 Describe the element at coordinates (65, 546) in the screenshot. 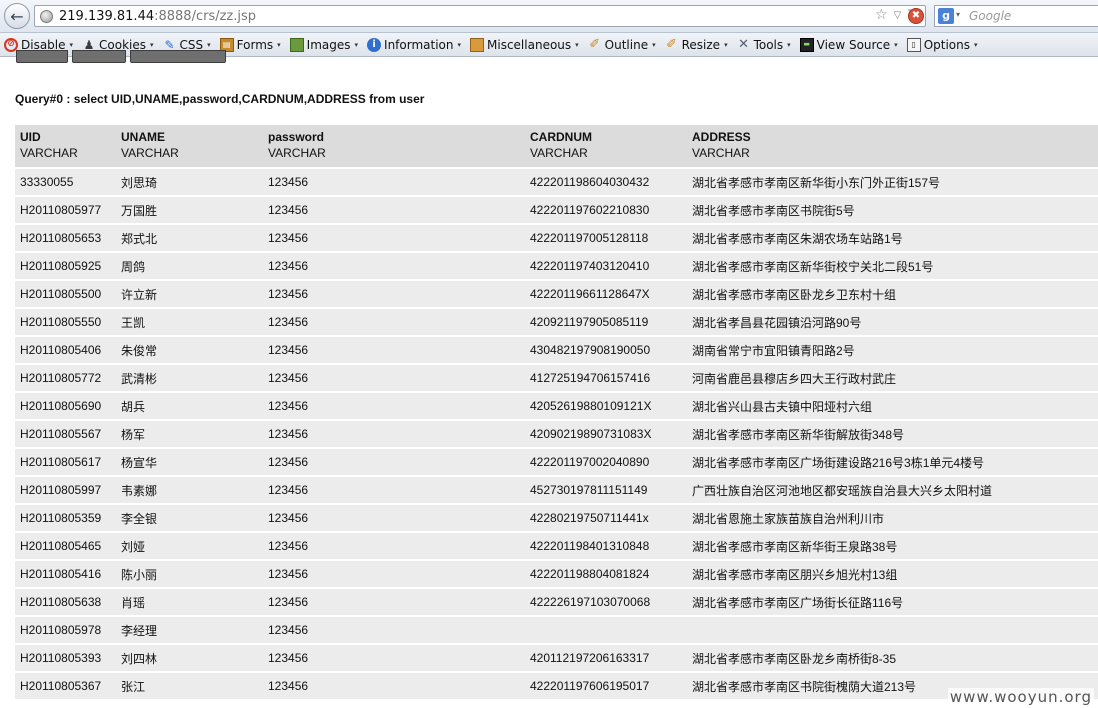

I see `uid-cell: H20110805465` at that location.